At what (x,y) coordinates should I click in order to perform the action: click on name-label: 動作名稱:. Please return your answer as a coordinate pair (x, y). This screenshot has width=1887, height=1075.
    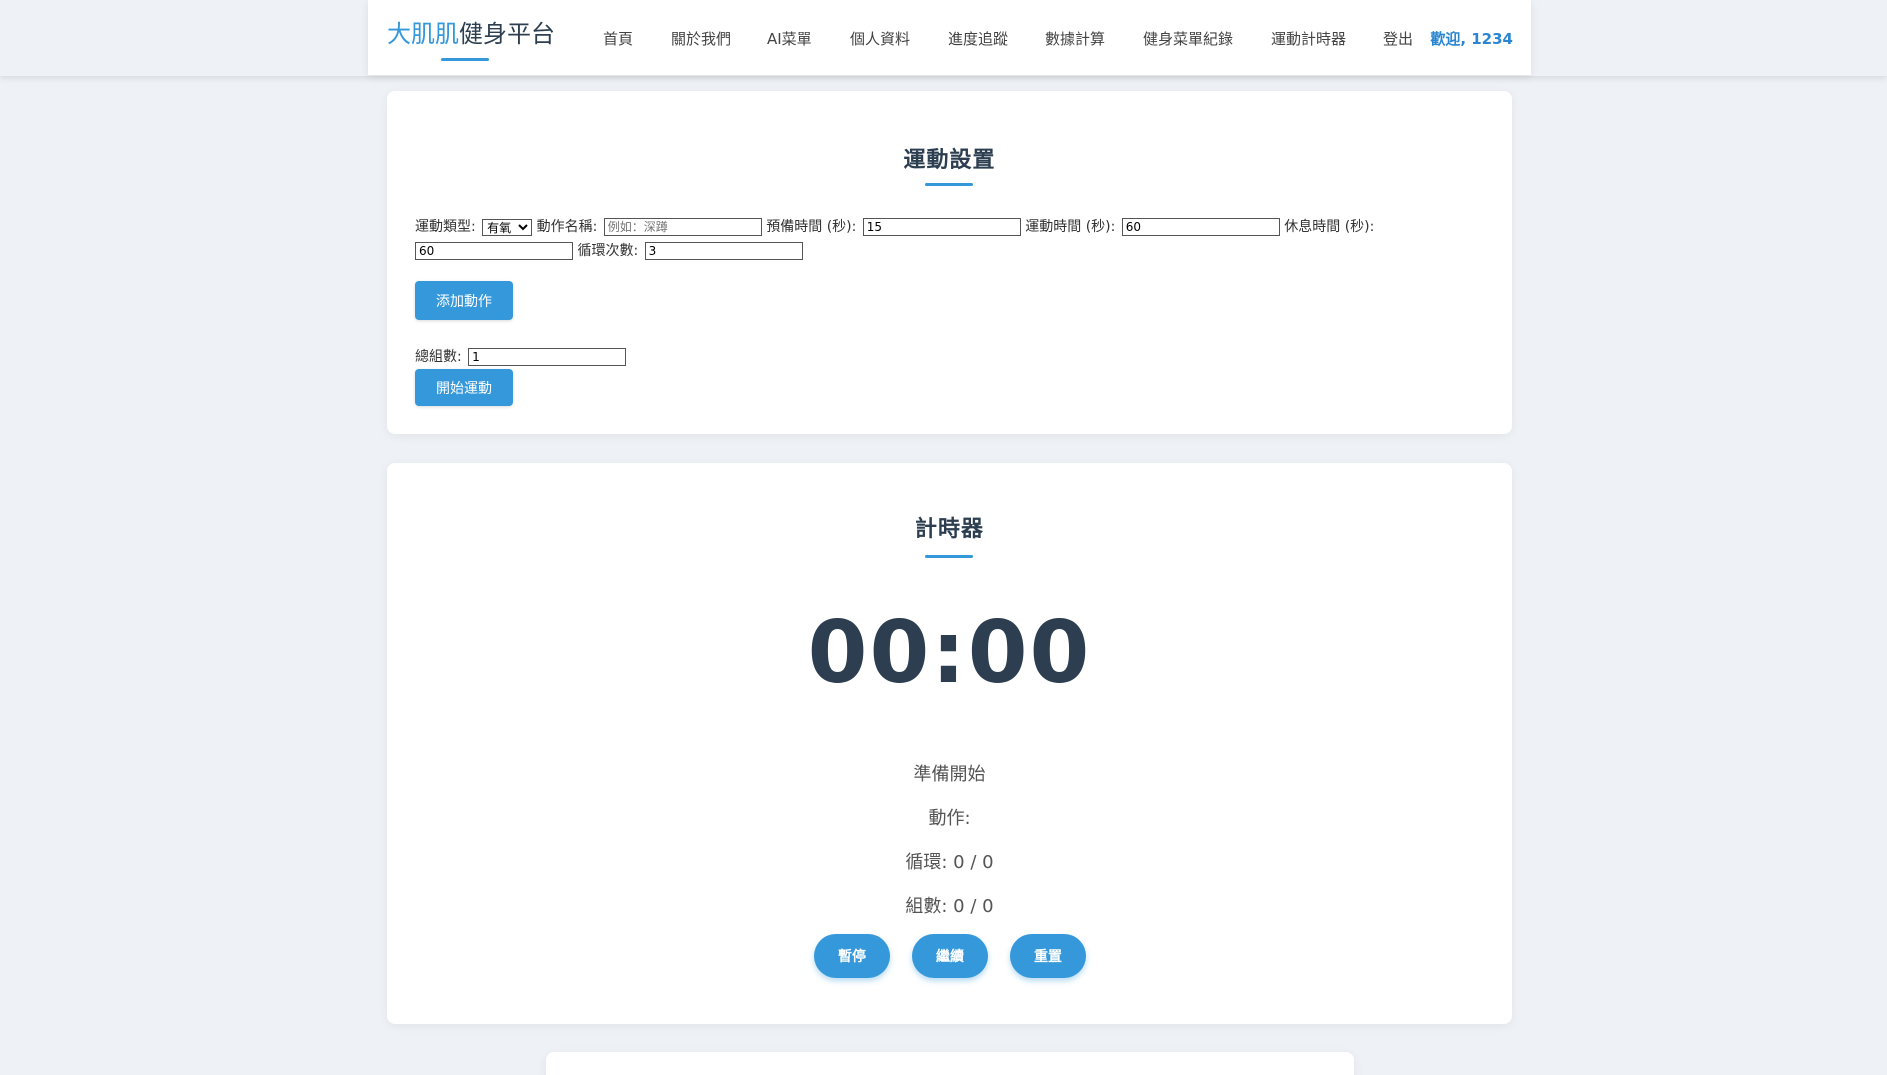
    Looking at the image, I should click on (567, 227).